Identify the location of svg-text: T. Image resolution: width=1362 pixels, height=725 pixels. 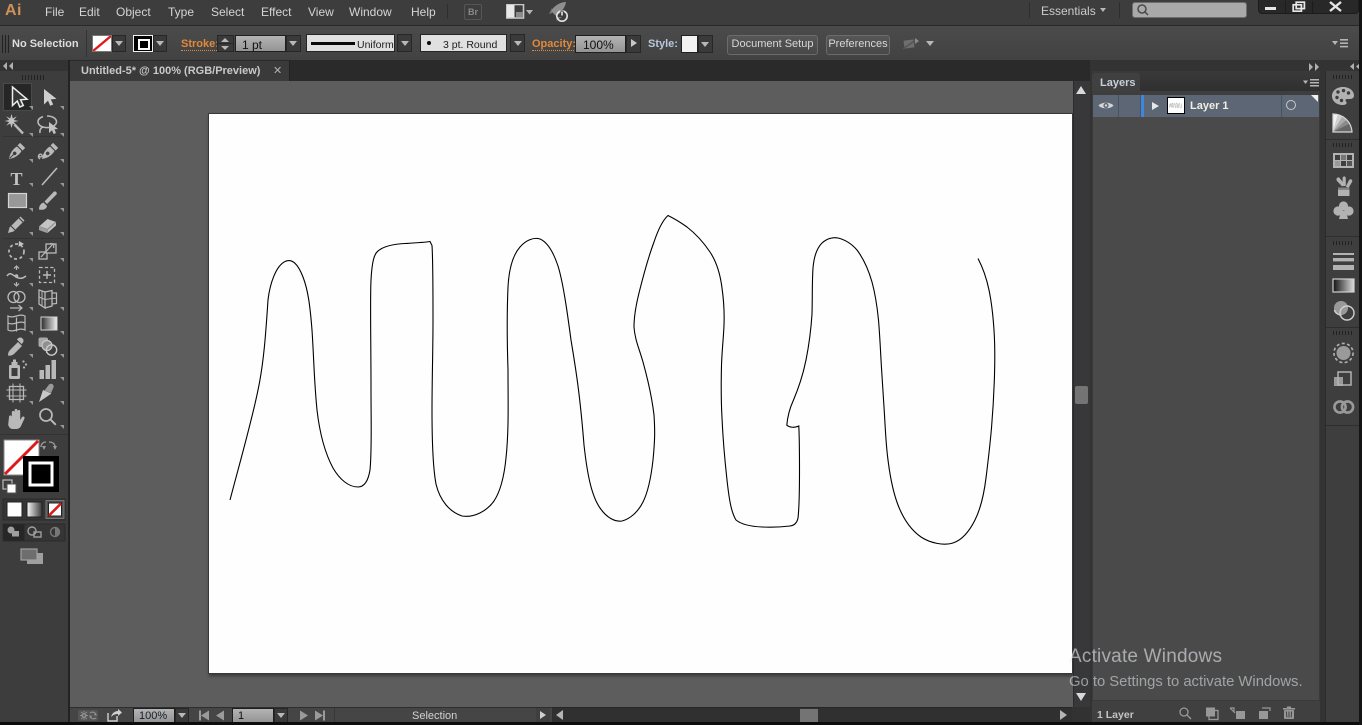
(17, 179).